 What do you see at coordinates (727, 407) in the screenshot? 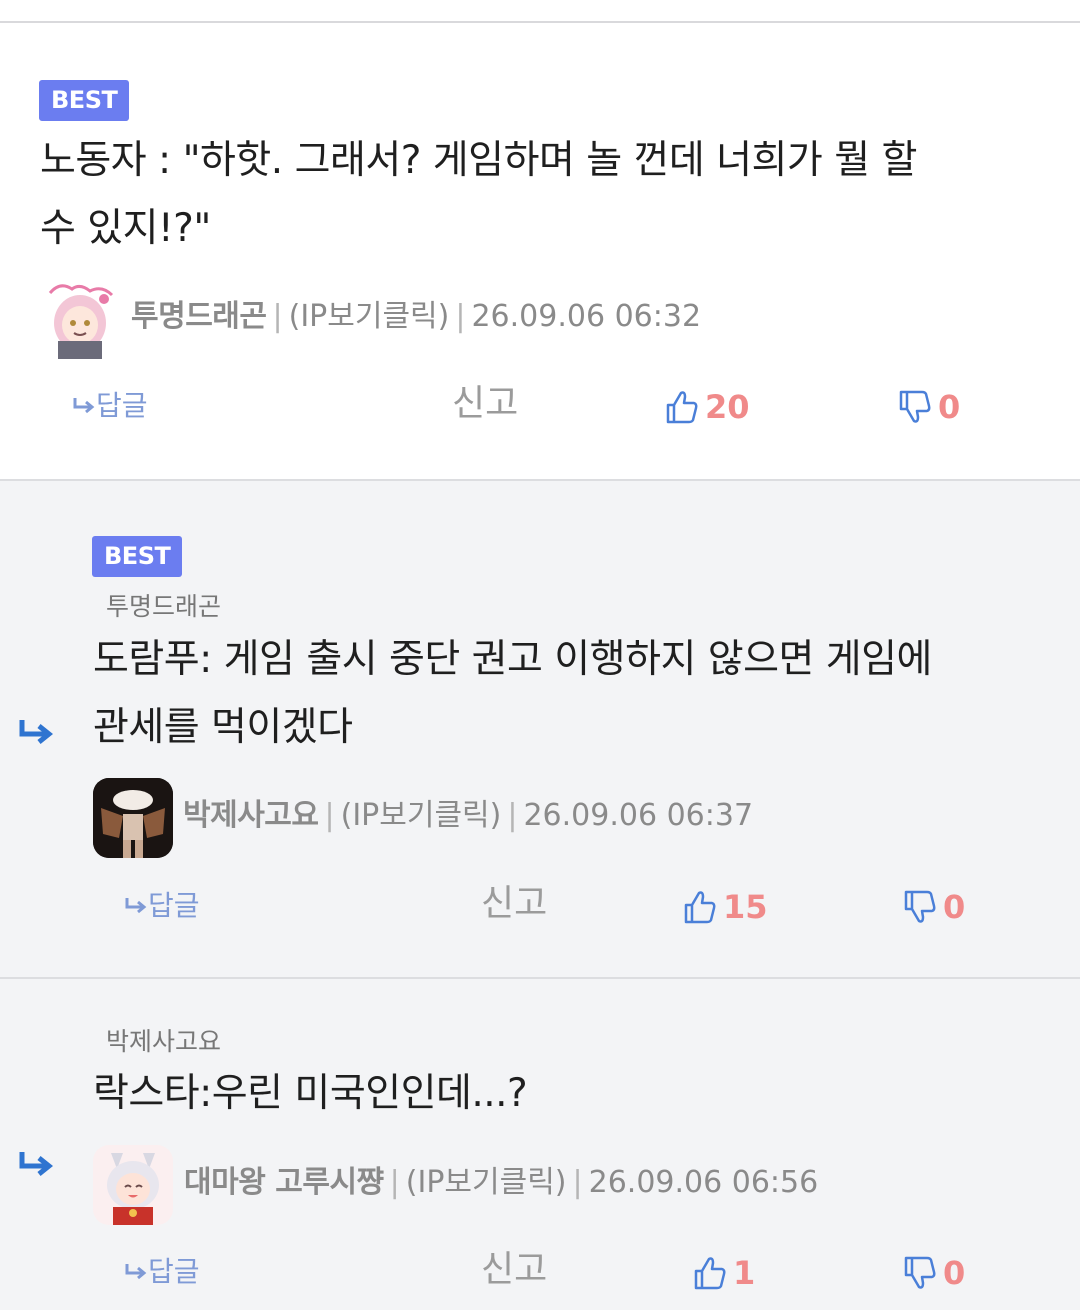
I see `like-count: 20` at bounding box center [727, 407].